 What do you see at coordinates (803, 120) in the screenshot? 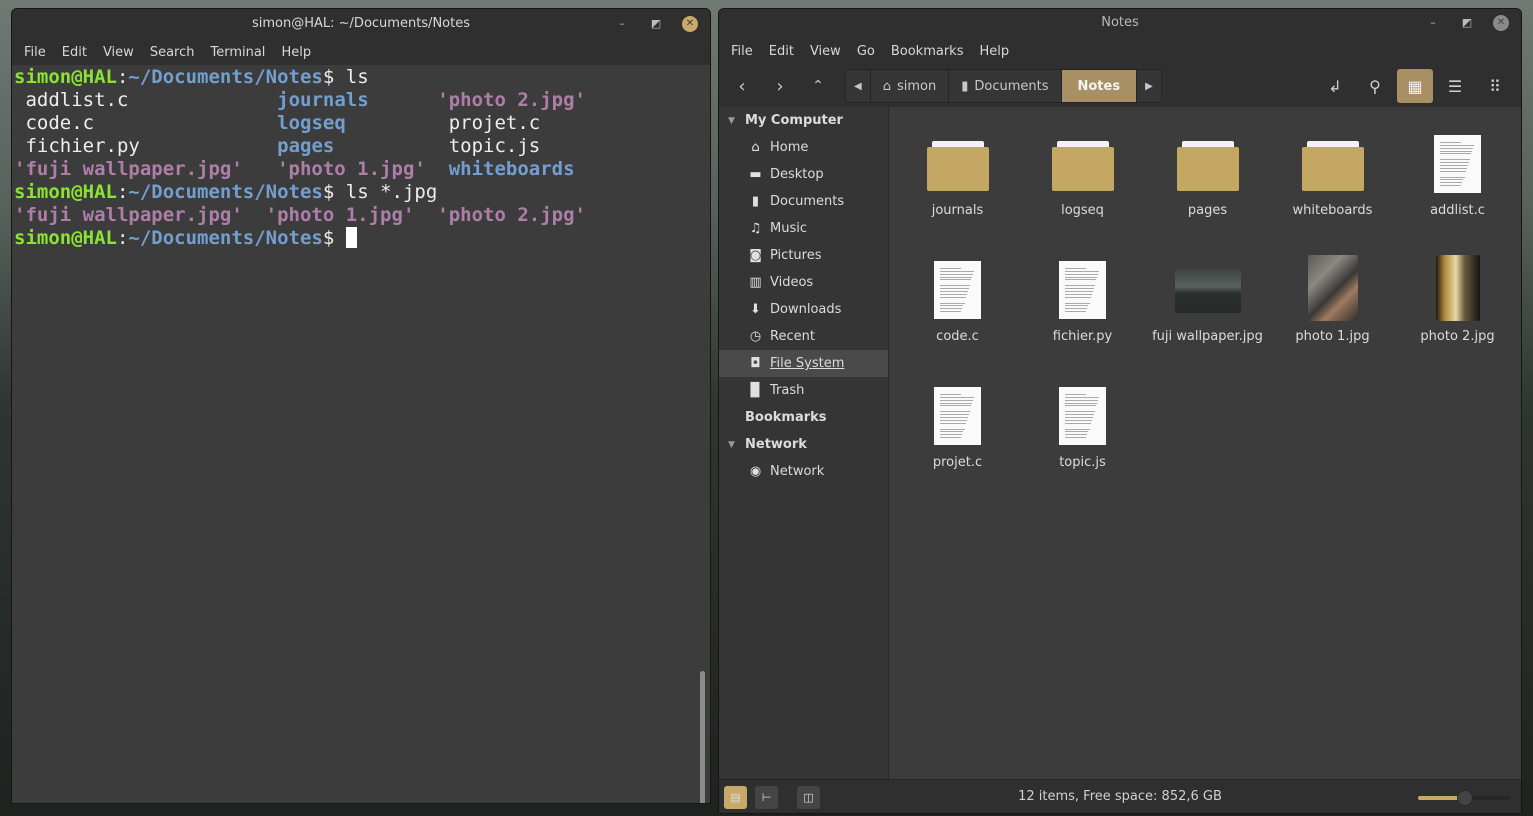
I see `sidebar-section-my-computer: ▼ My Computer` at bounding box center [803, 120].